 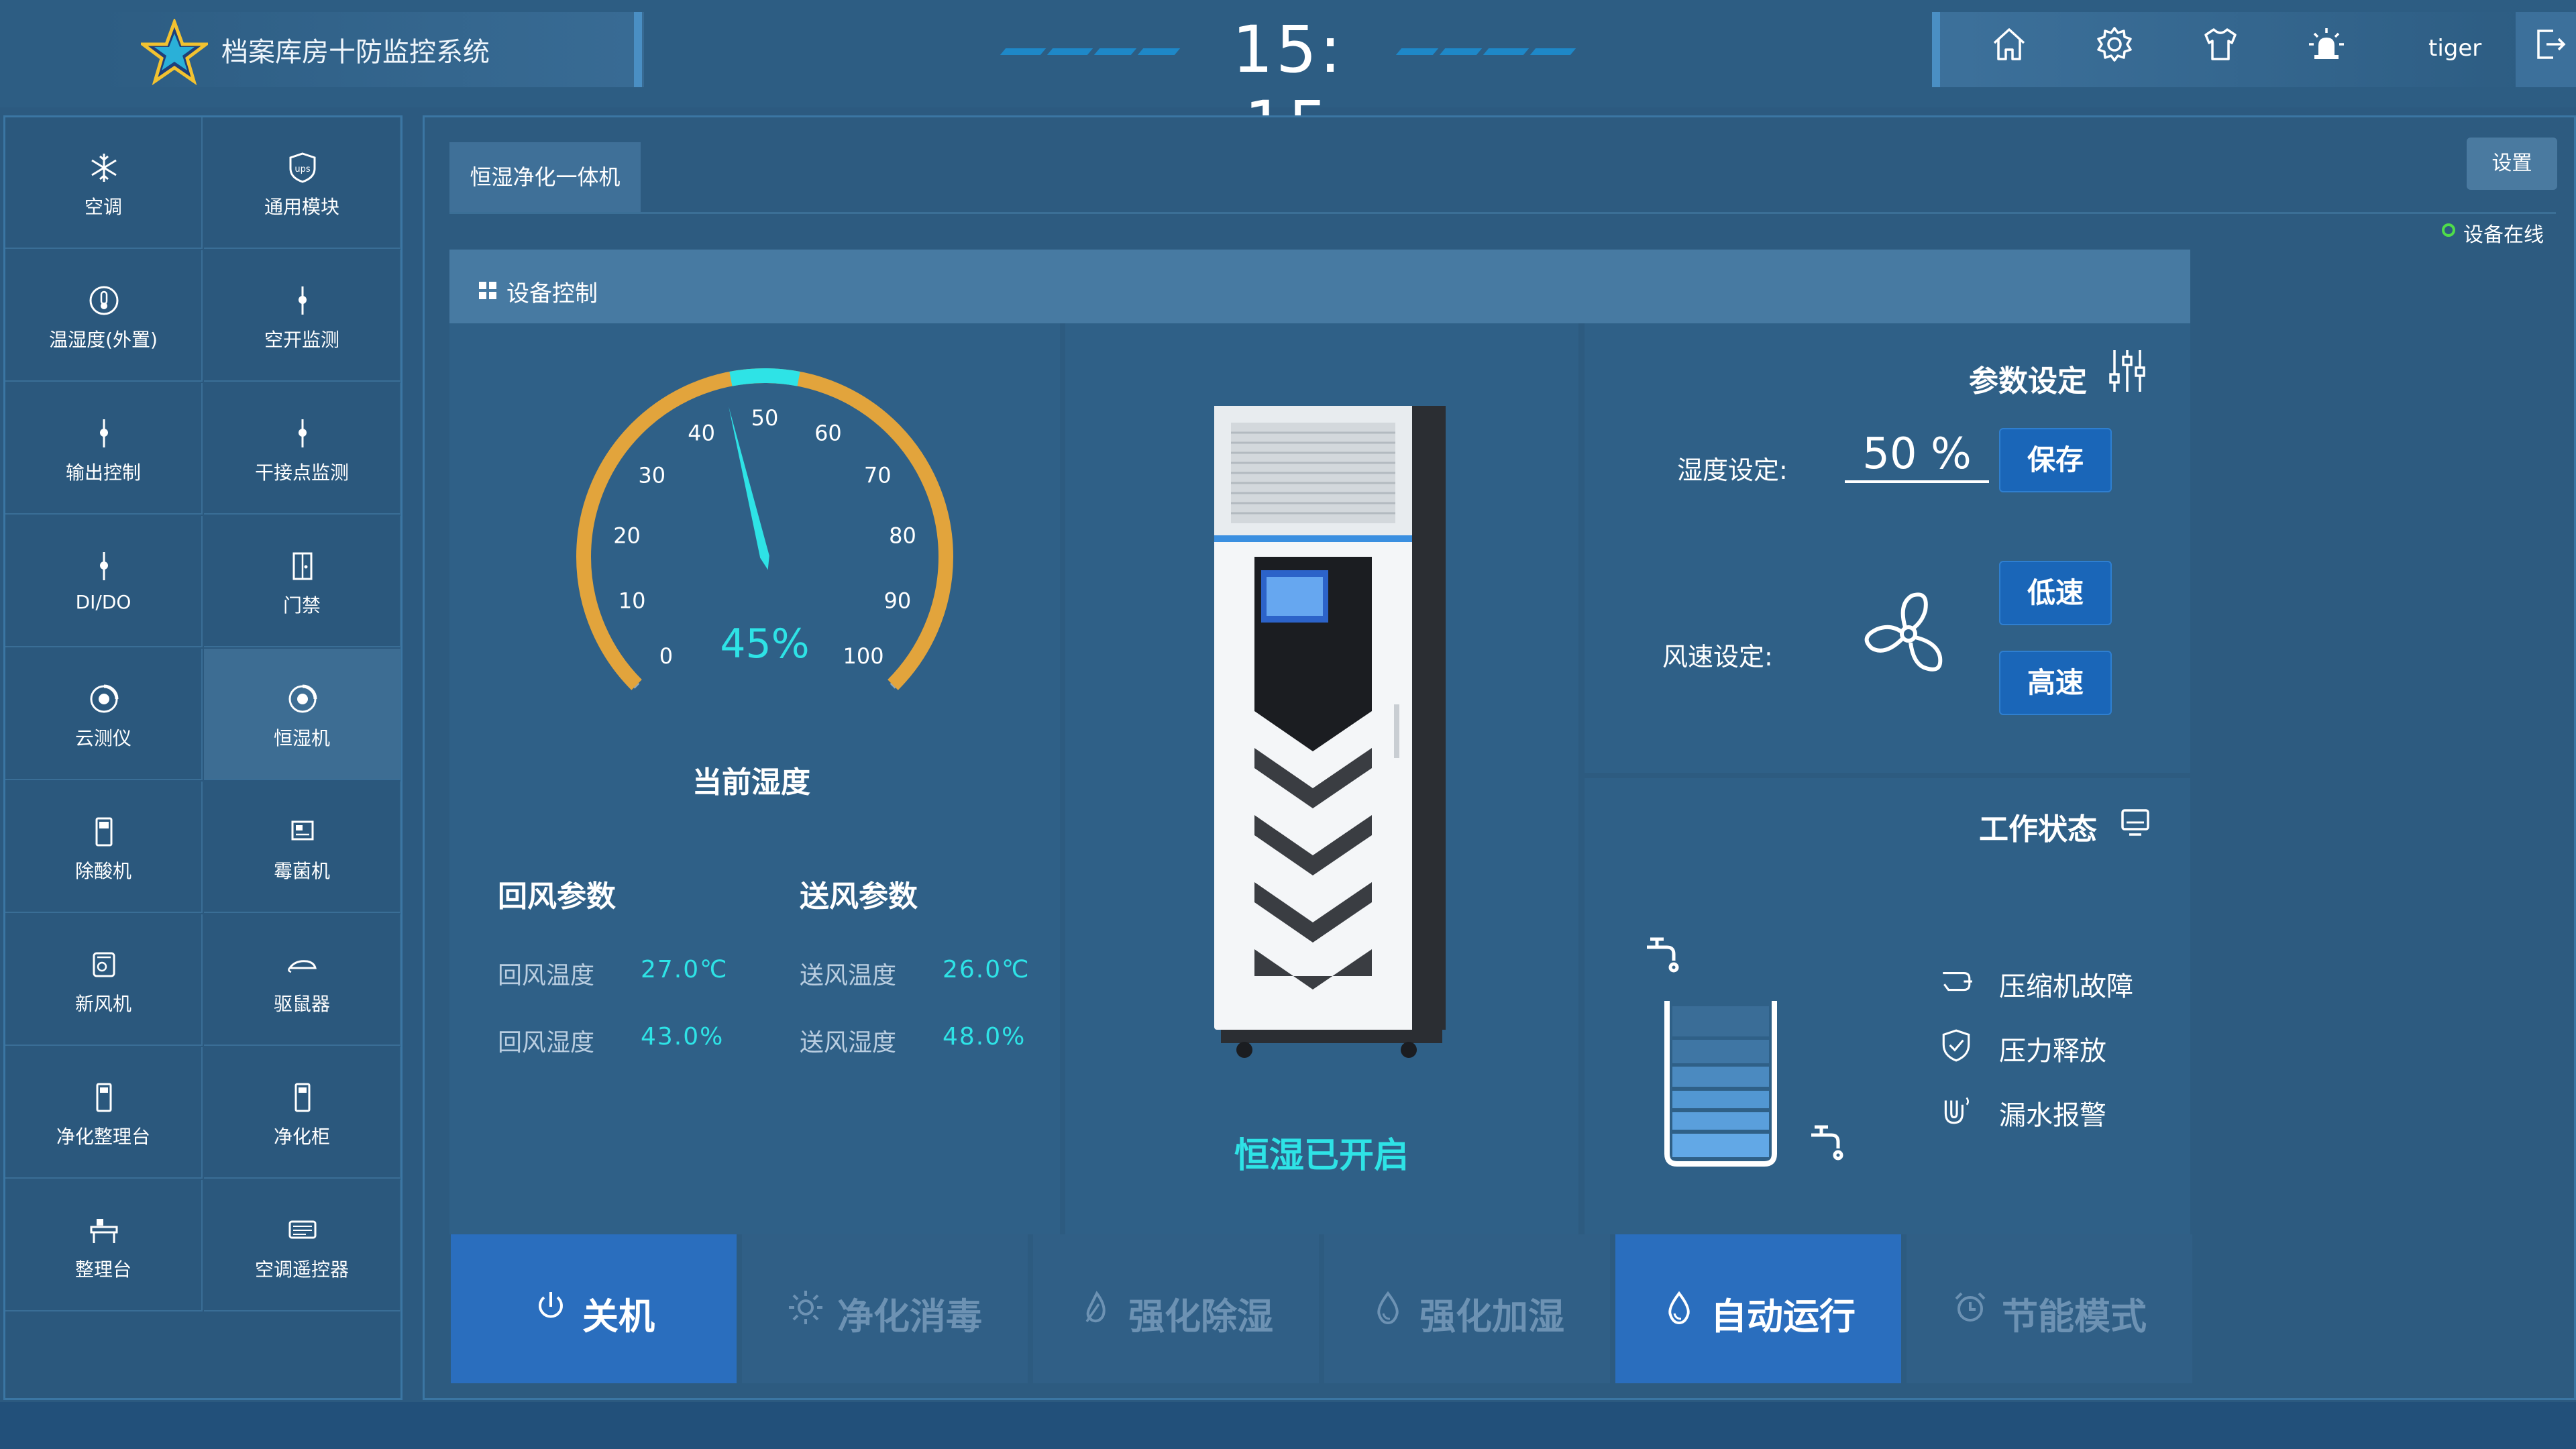 I want to click on online-status-text: 设备在线, so click(x=2503, y=235).